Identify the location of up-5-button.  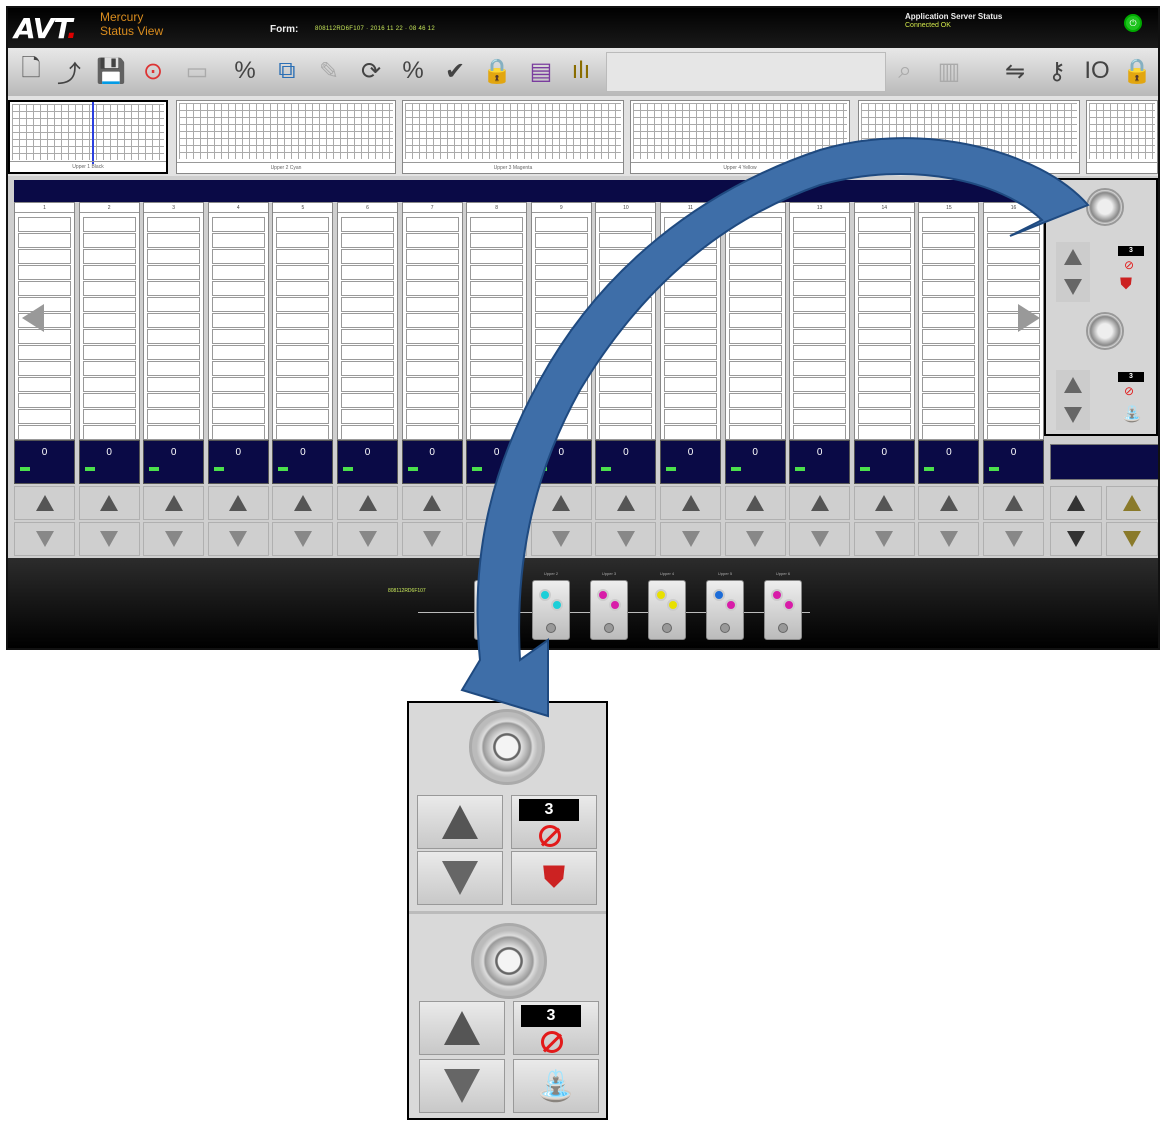
(1132, 503).